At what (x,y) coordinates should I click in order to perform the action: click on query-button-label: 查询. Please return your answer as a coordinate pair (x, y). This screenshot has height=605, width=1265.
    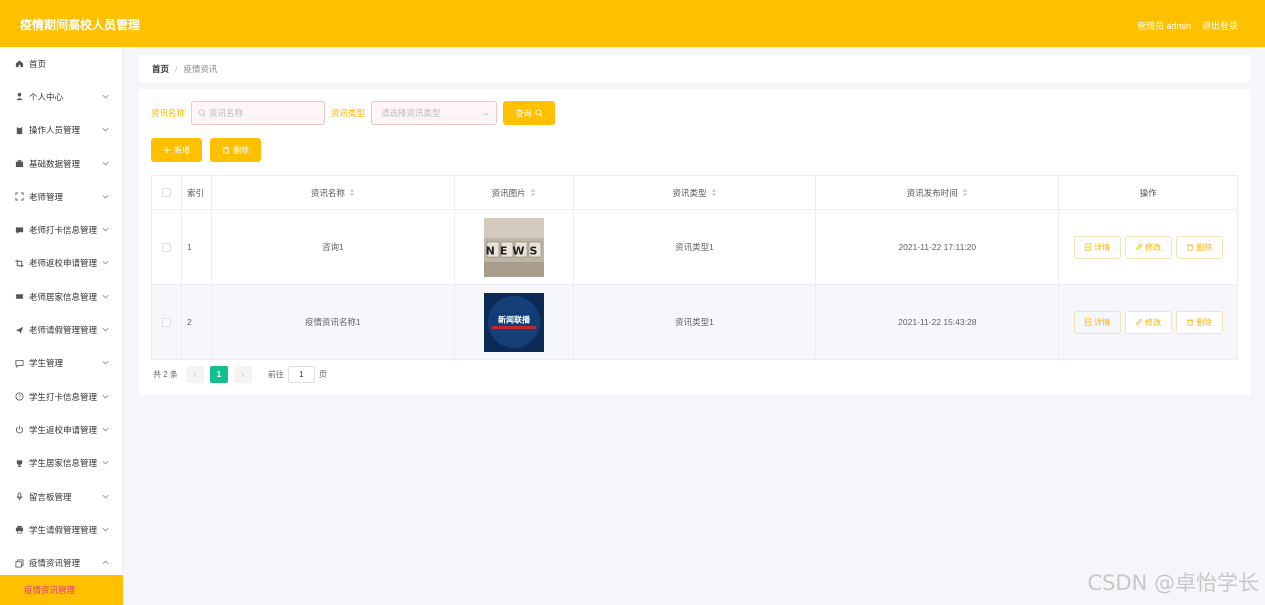
    Looking at the image, I should click on (523, 113).